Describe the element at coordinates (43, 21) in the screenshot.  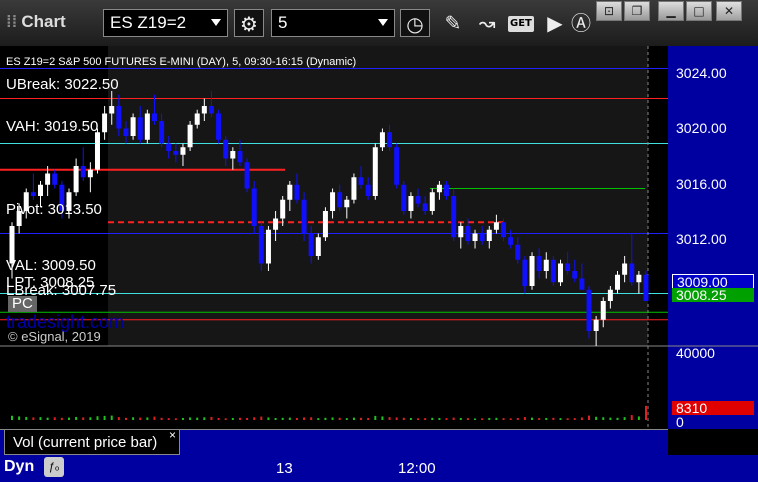
I see `app-title-label: Chart` at that location.